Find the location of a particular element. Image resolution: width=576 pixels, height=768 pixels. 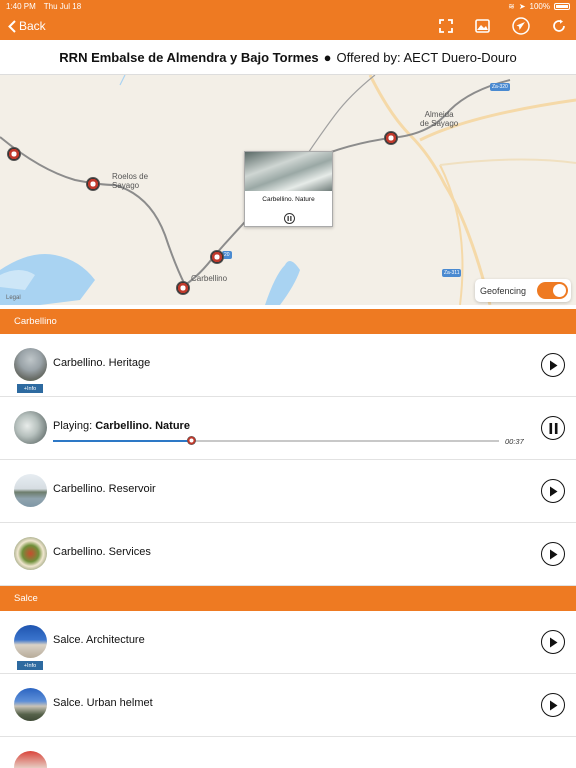

playing-prefix: Playing: is located at coordinates (74, 426).